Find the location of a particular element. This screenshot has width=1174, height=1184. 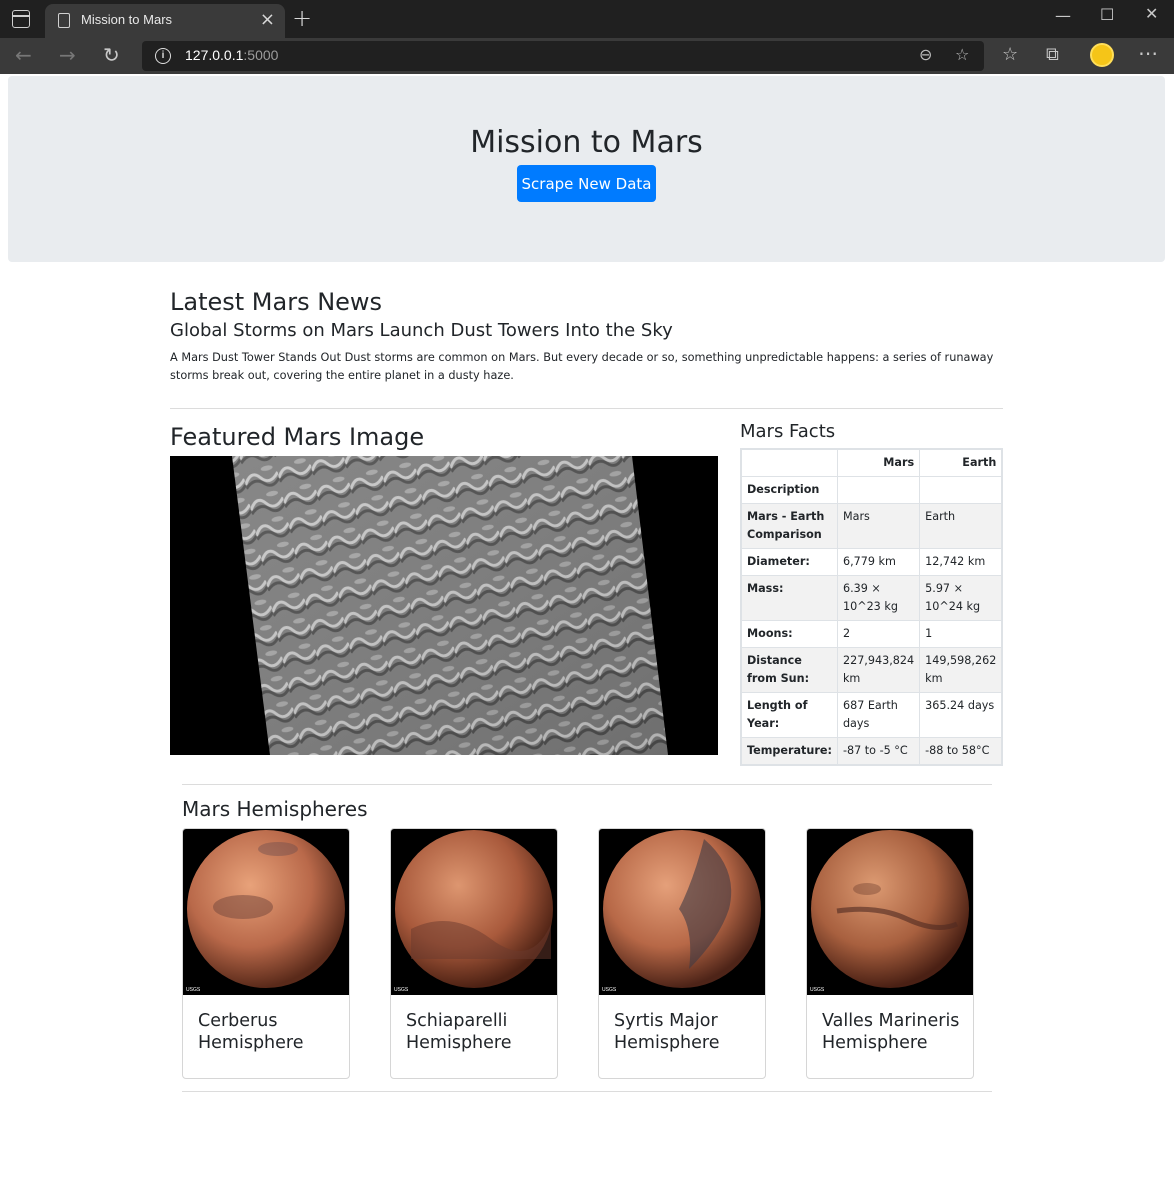

browser-toolbar: ← → ↻ i 127.0.0.1:5000 ⊖ ☆ ☆ ⧉ ⋯ is located at coordinates (587, 56).